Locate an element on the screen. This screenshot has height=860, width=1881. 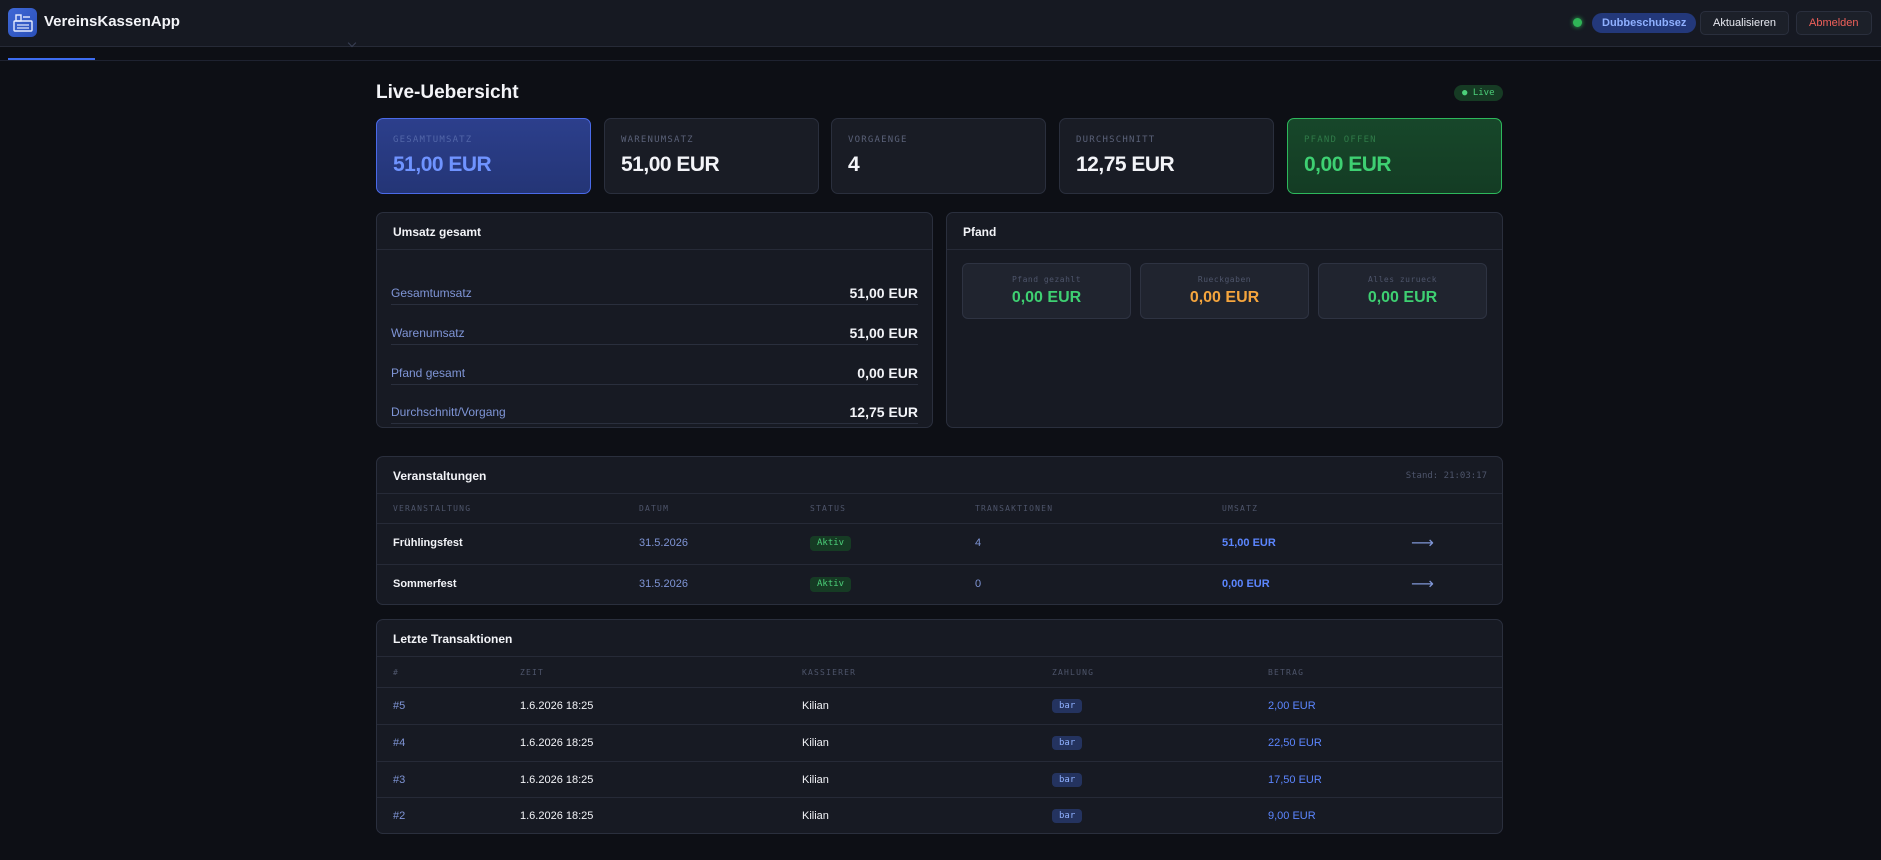
table-row: #5 1.6.2026 18:25 Kilian bar 2,00 EUR is located at coordinates (939, 705).